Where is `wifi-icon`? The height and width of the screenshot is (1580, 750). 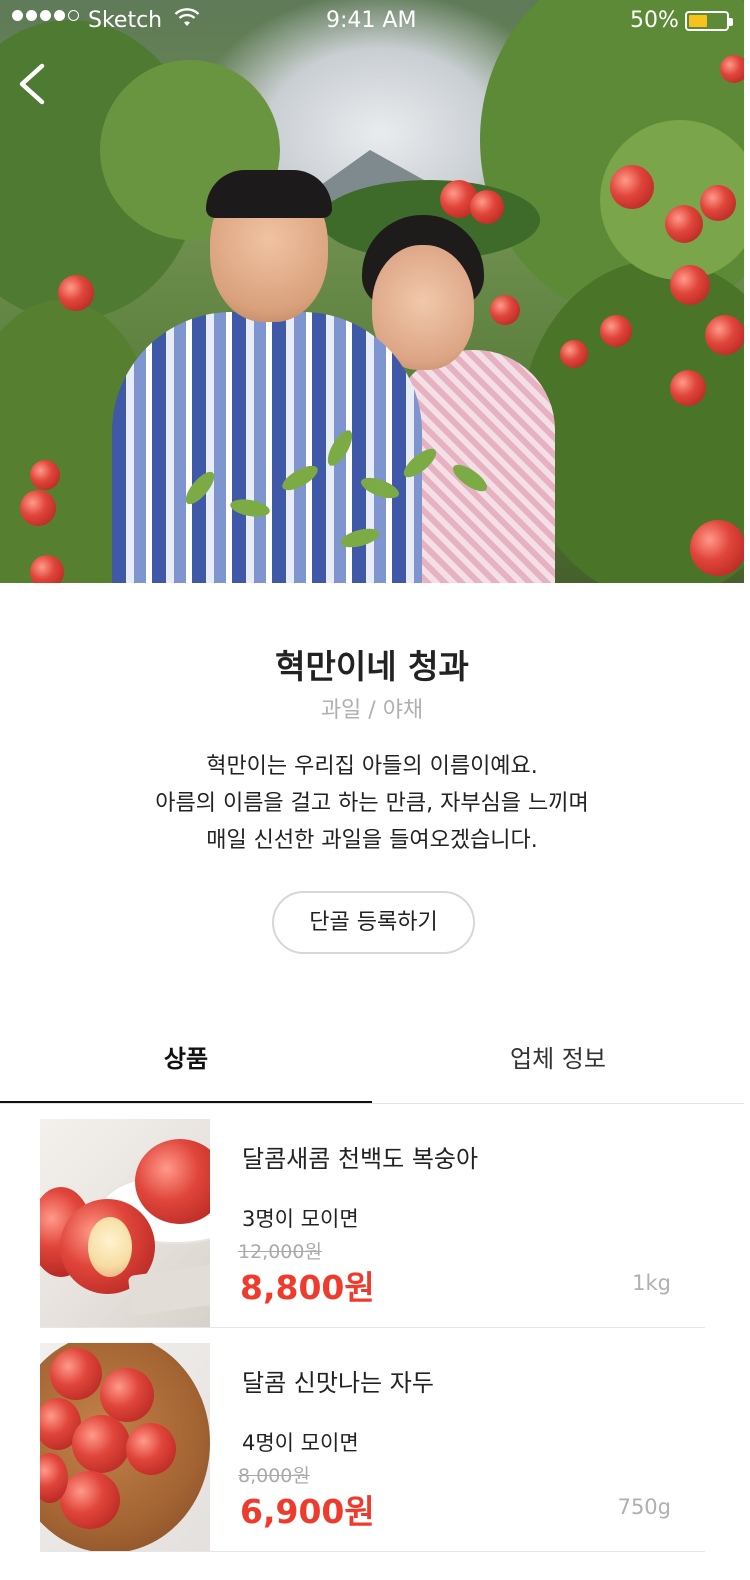 wifi-icon is located at coordinates (187, 17).